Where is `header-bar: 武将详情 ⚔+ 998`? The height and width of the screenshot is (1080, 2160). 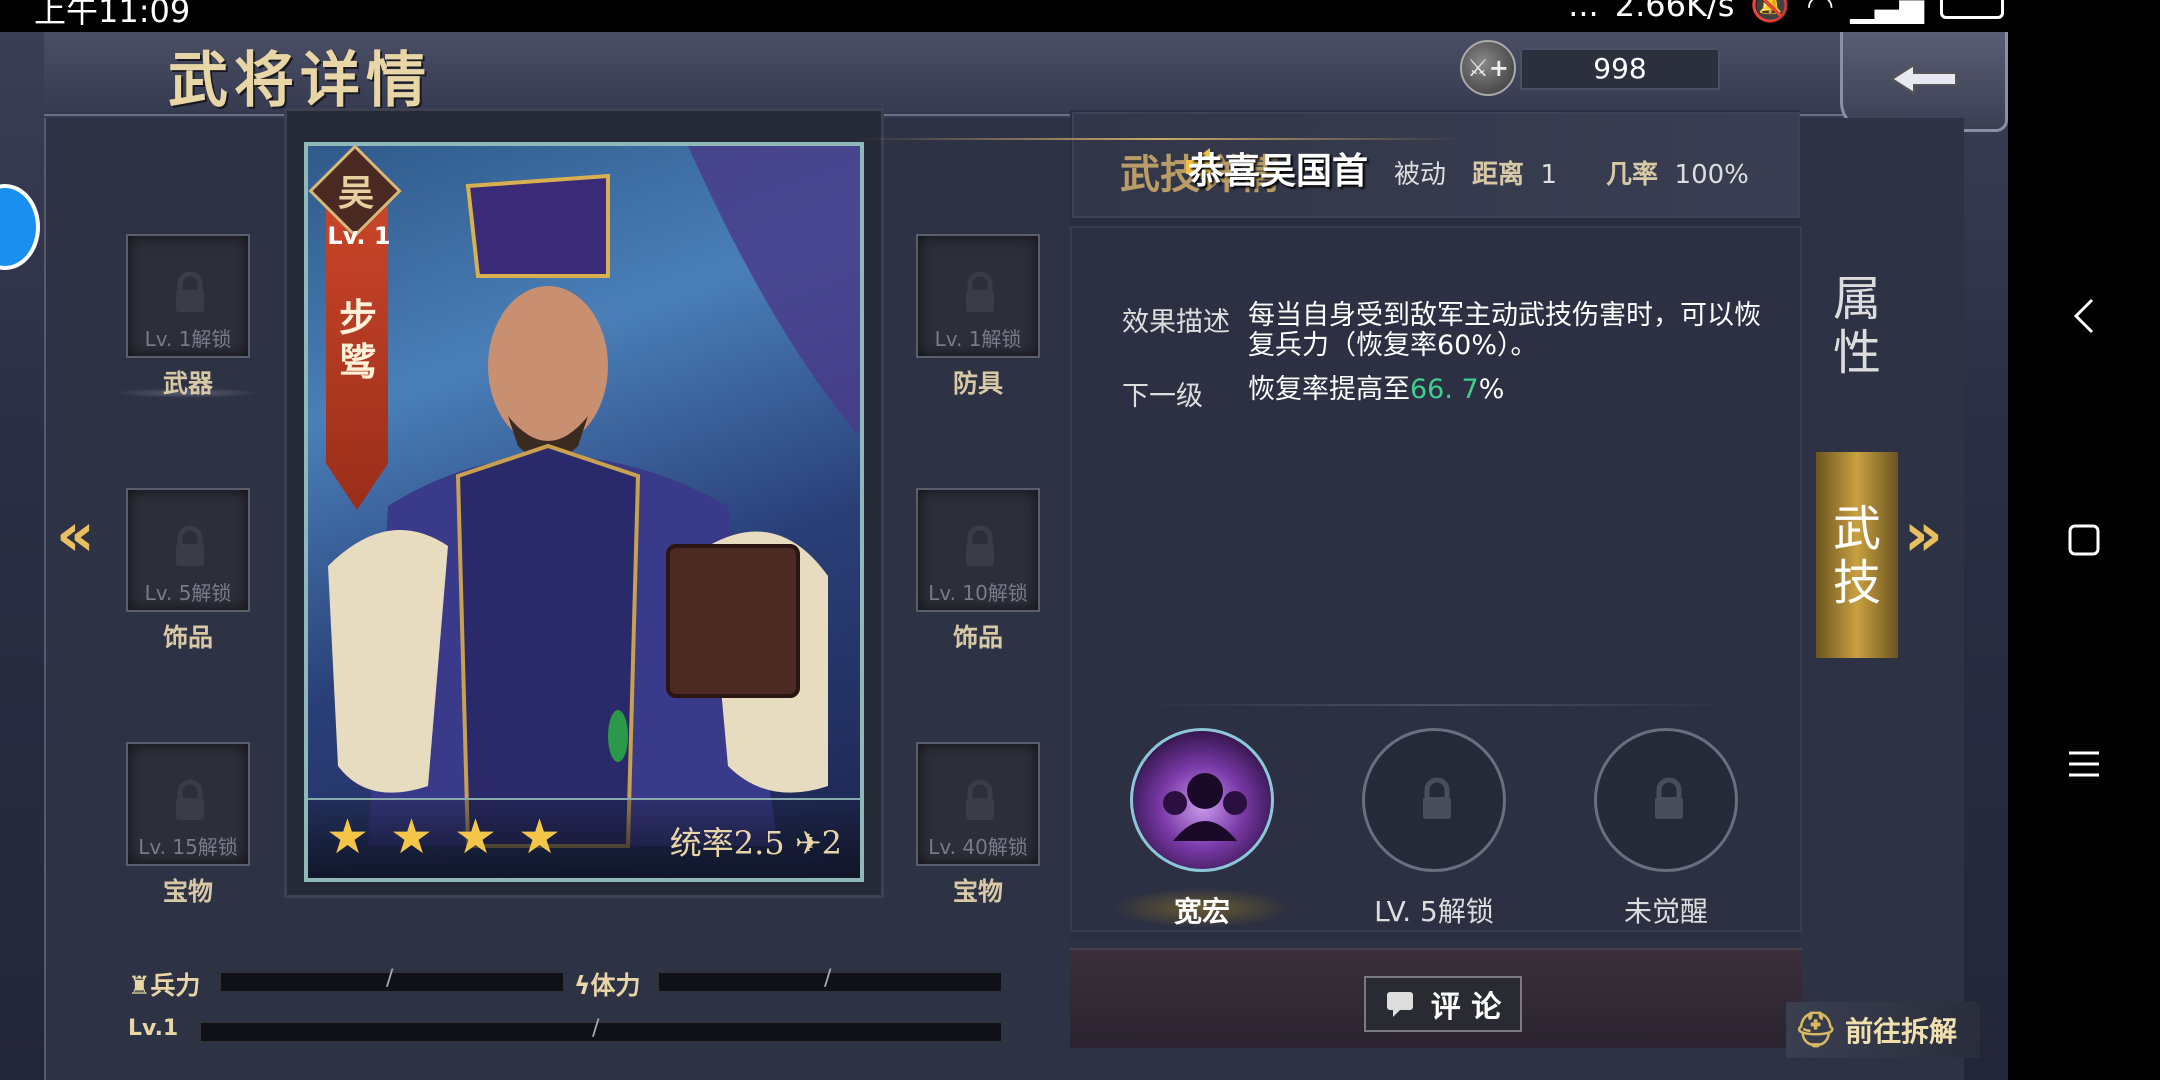 header-bar: 武将详情 ⚔+ 998 is located at coordinates (1026, 82).